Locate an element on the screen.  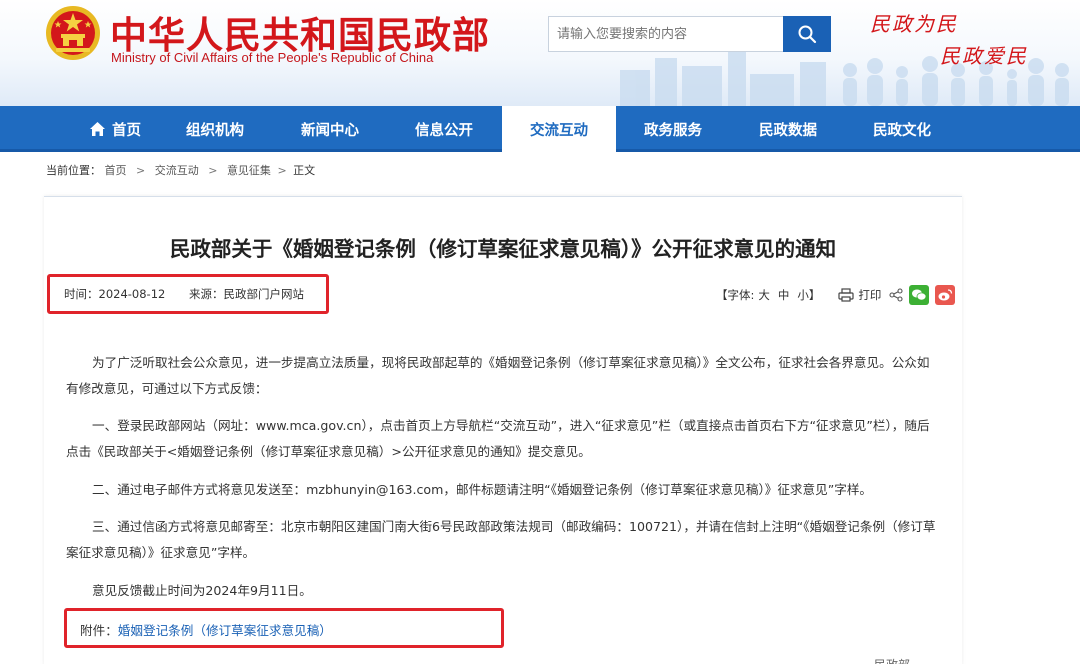
font-size-medium-button: 中 is located at coordinates (784, 295).